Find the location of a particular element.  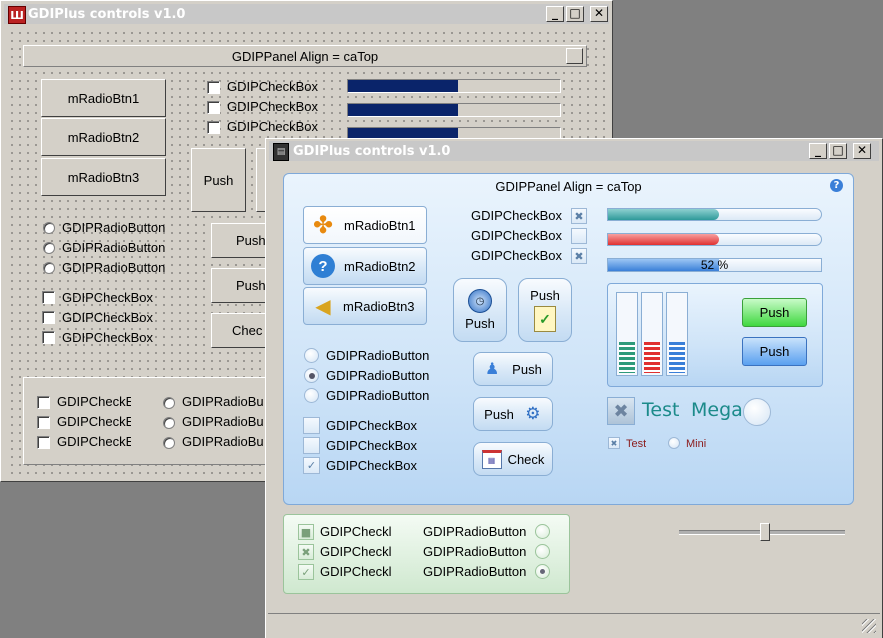

help-icon: ? is located at coordinates (836, 185).